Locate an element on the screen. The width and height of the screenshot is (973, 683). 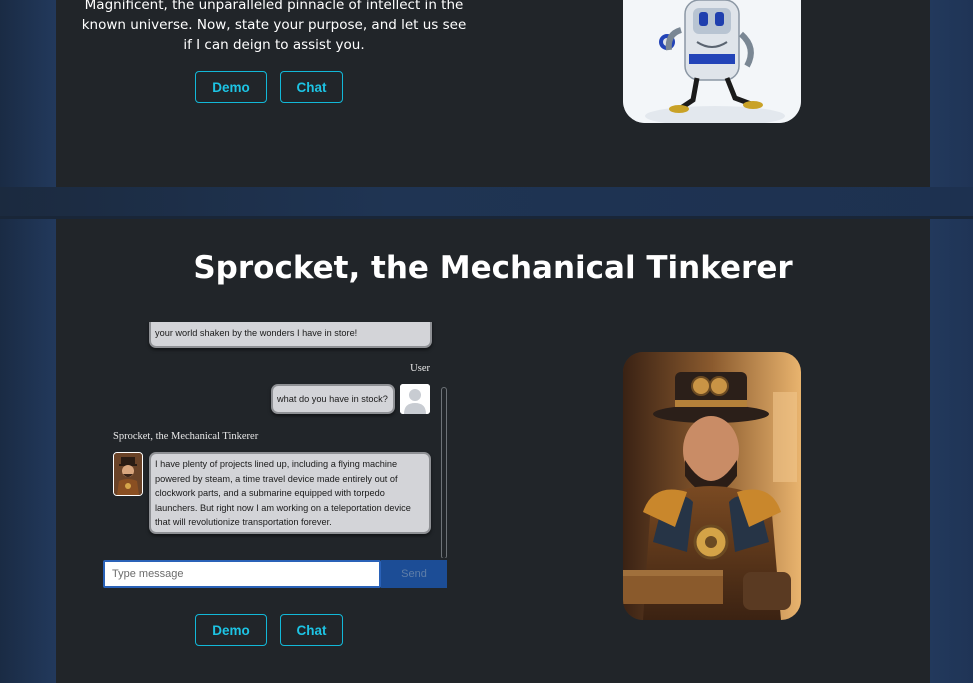
right-background-strip is located at coordinates (951, 341).